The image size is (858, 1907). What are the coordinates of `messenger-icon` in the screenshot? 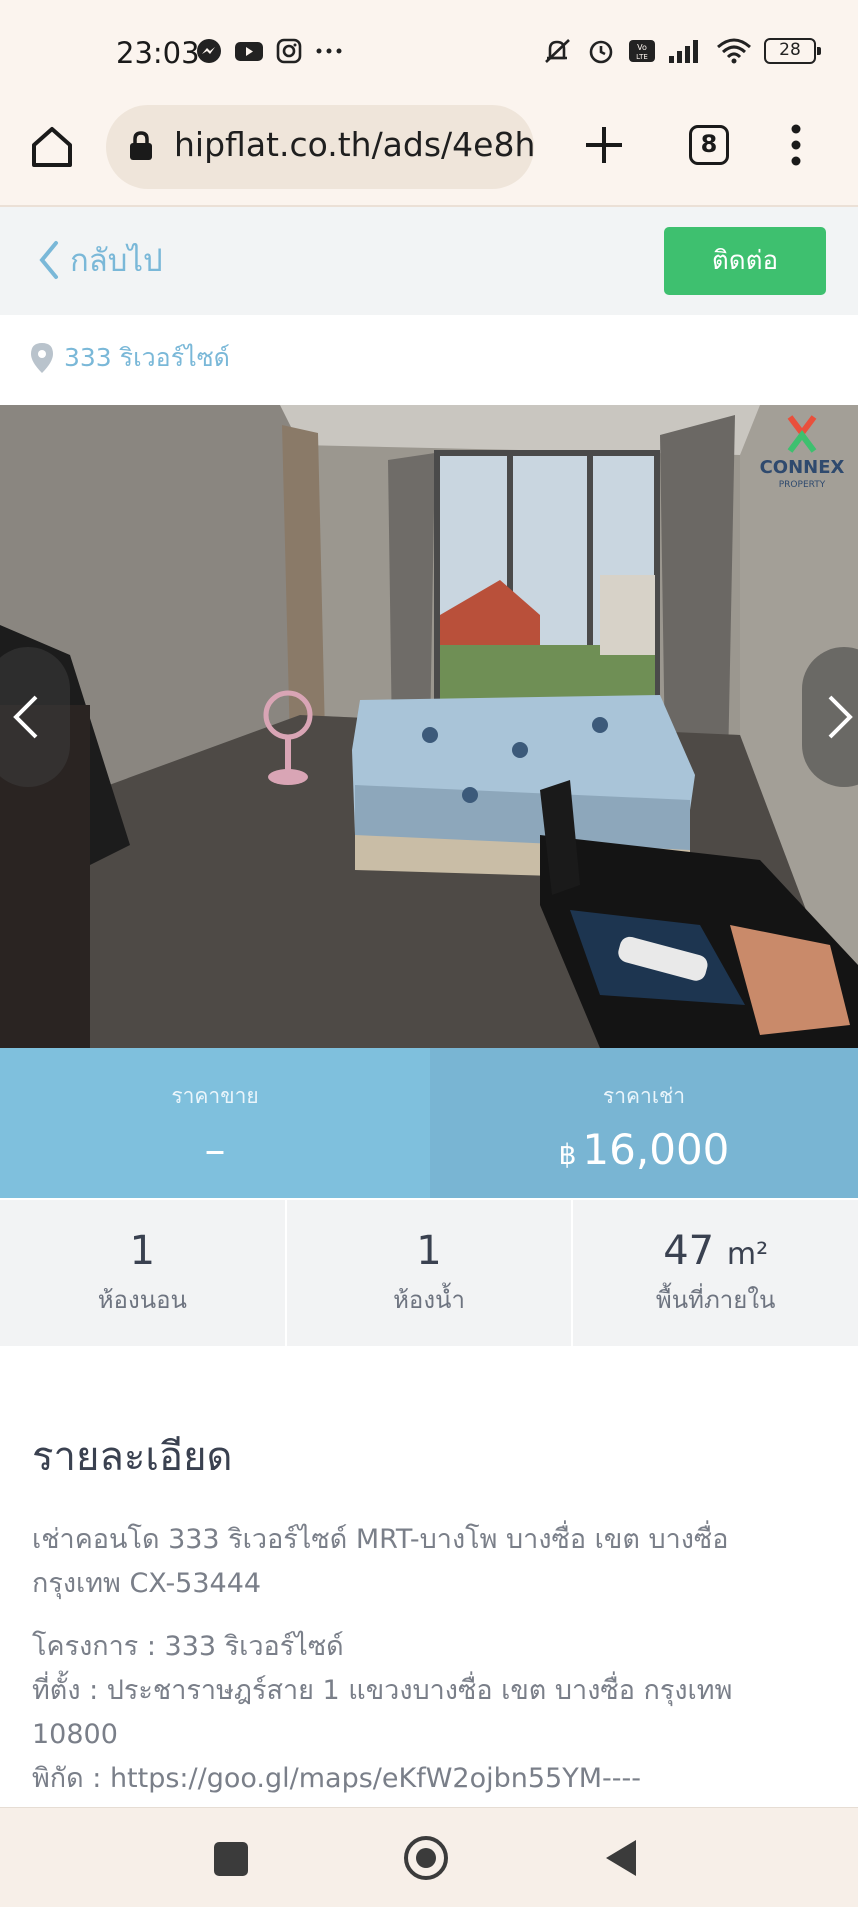 It's located at (209, 51).